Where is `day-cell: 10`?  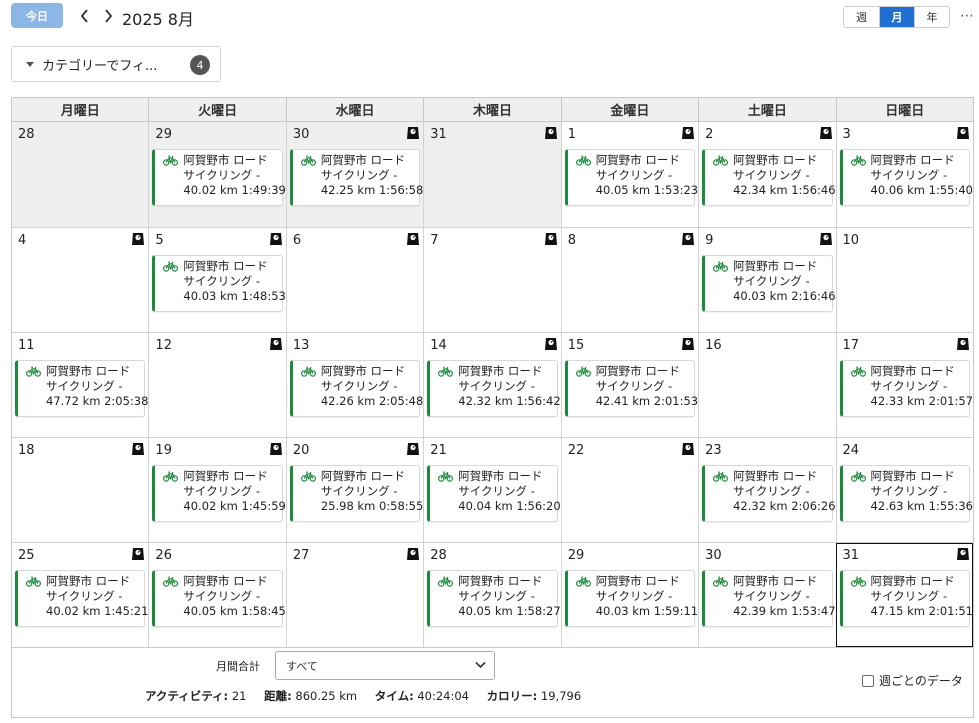
day-cell: 10 is located at coordinates (904, 280).